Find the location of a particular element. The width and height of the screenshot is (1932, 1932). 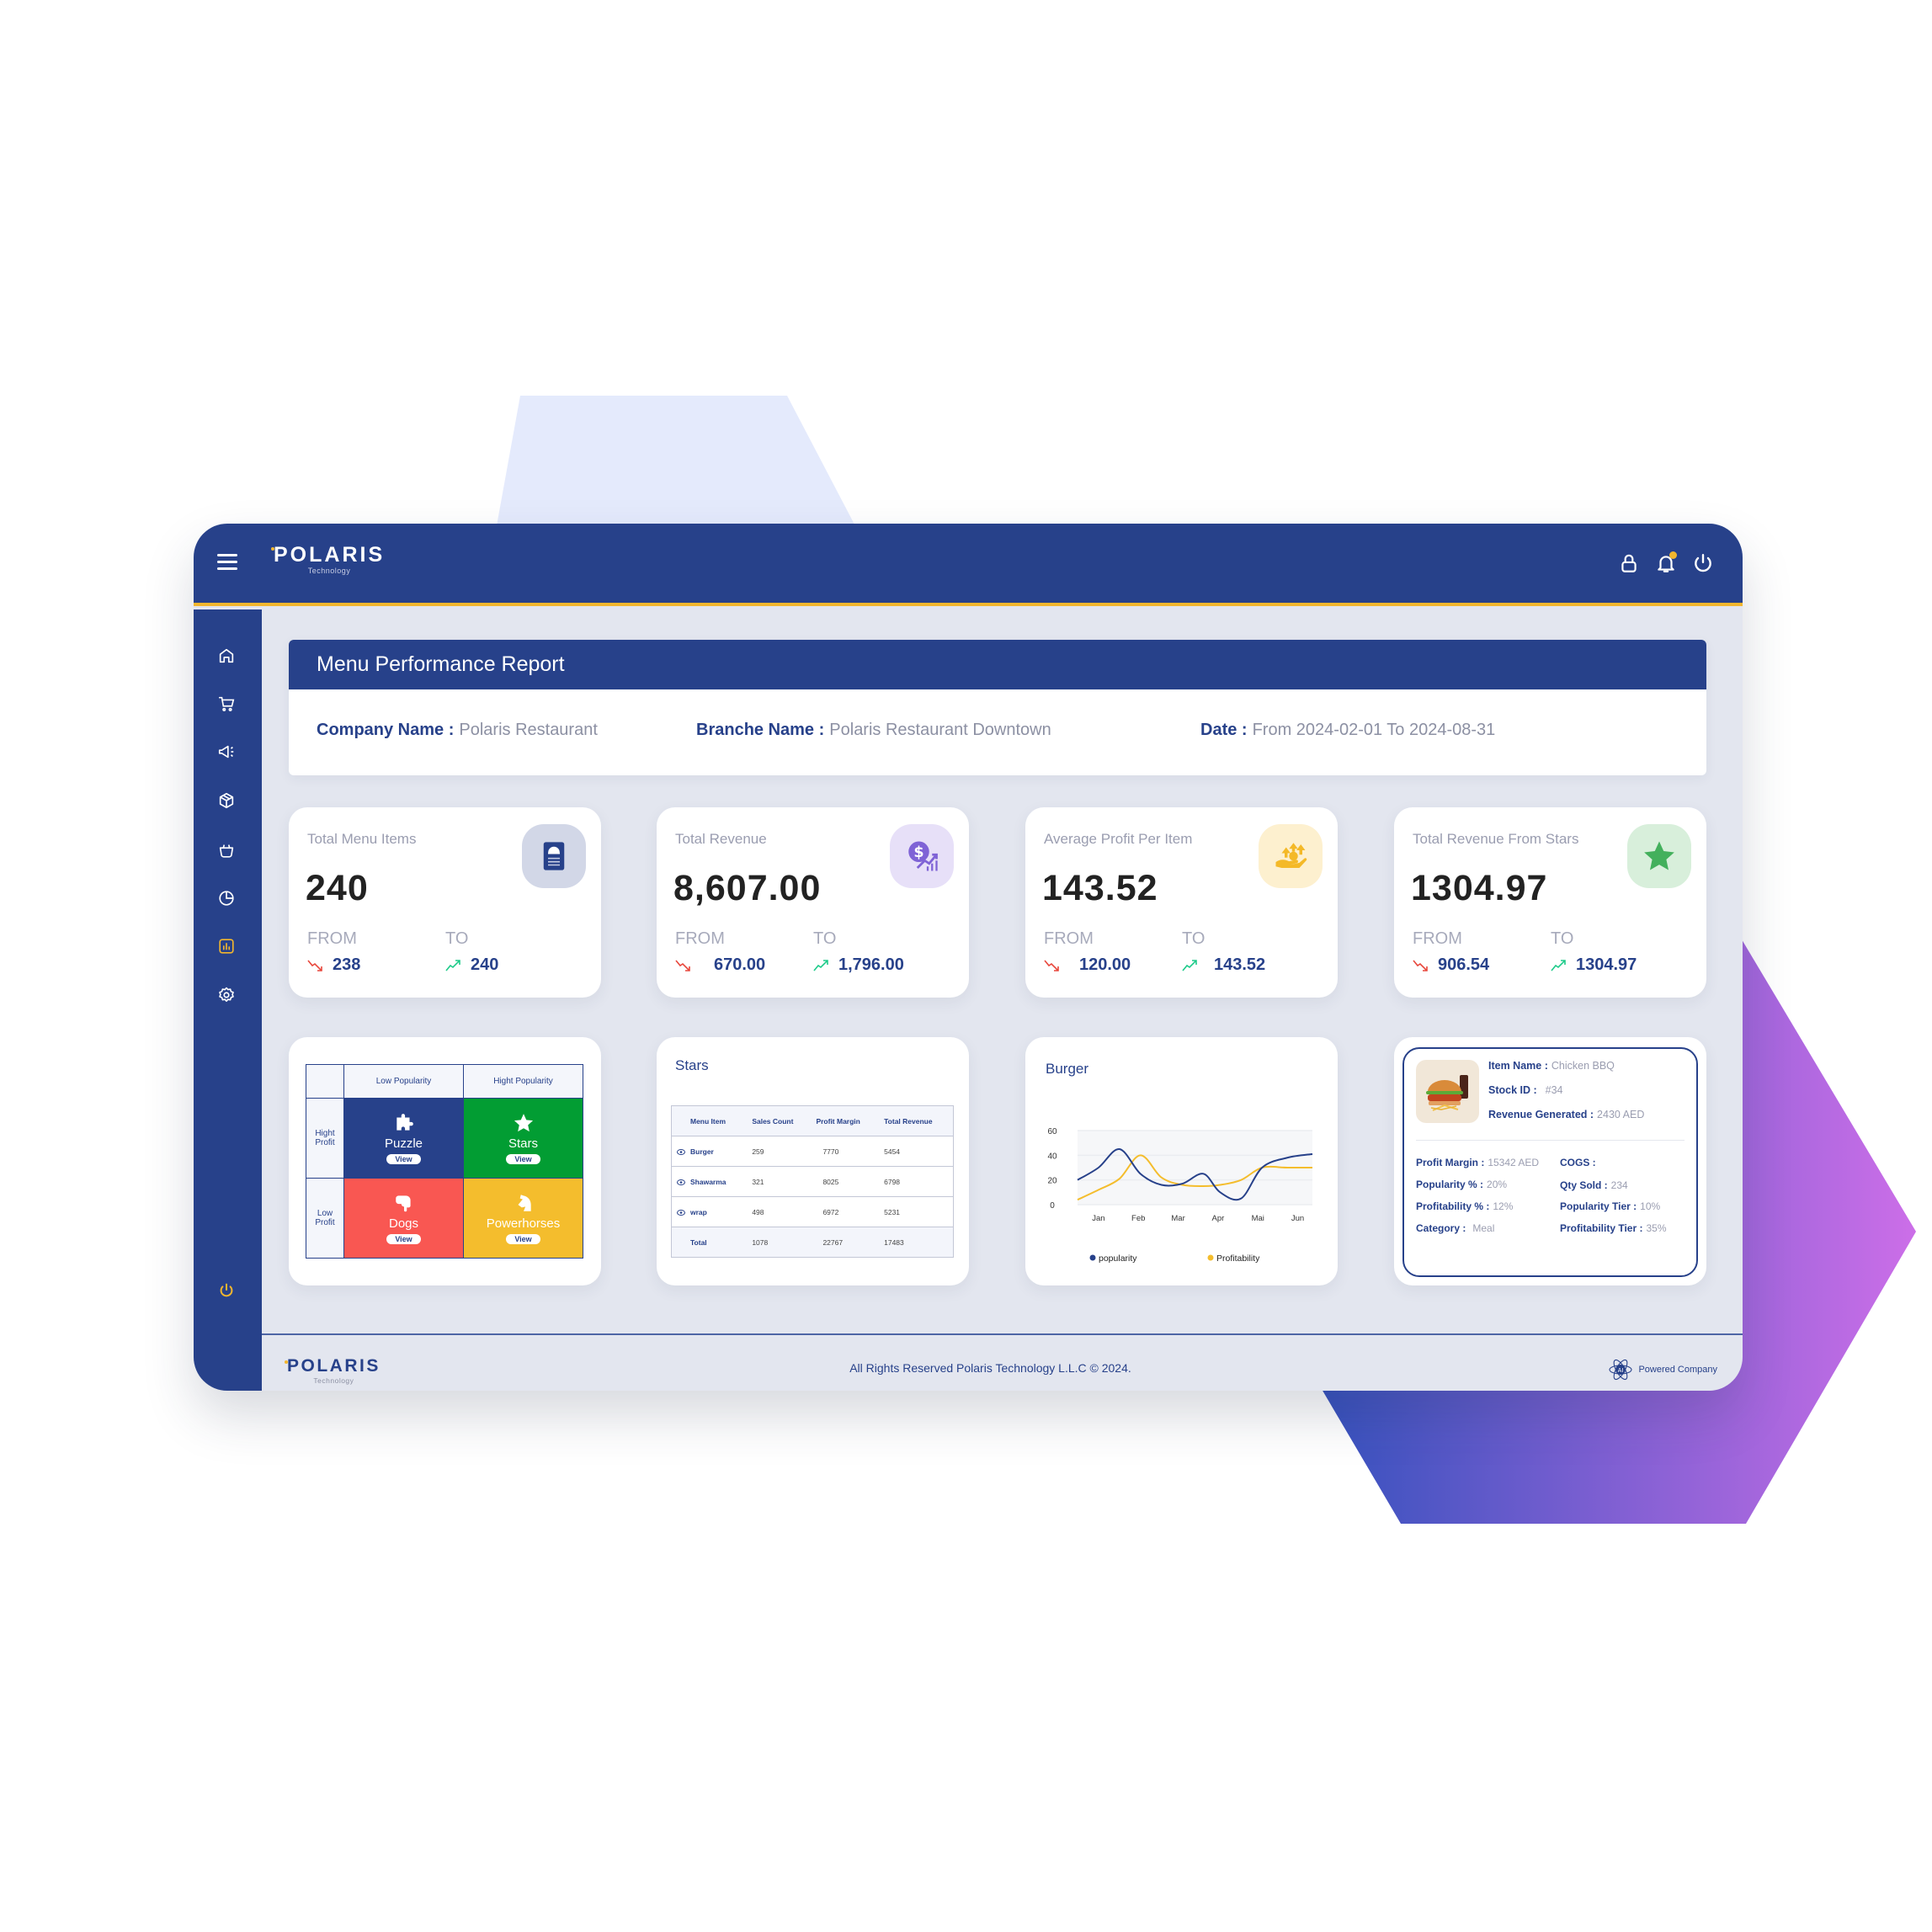

powered-by-link: AI Powered Company is located at coordinates (1663, 1370).